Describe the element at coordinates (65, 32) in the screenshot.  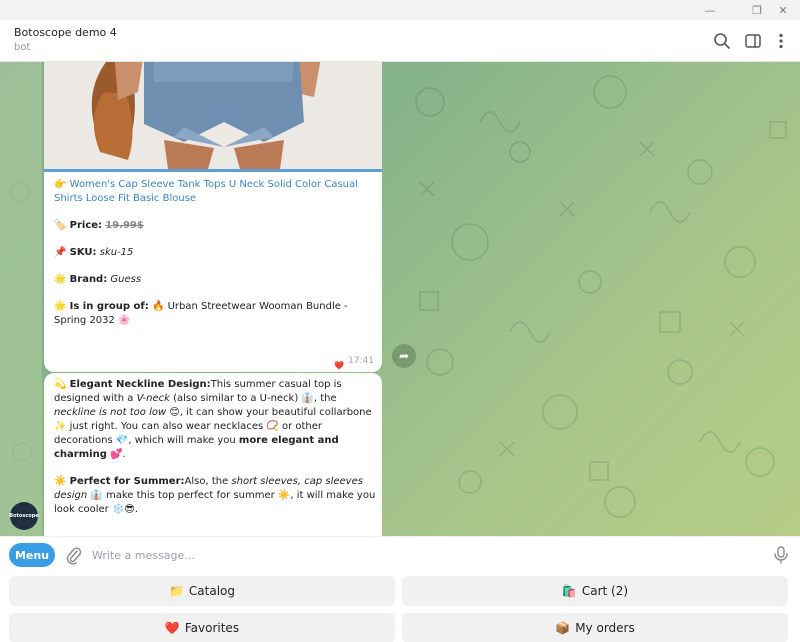
I see `chat-title: Botoscope demo 4` at that location.